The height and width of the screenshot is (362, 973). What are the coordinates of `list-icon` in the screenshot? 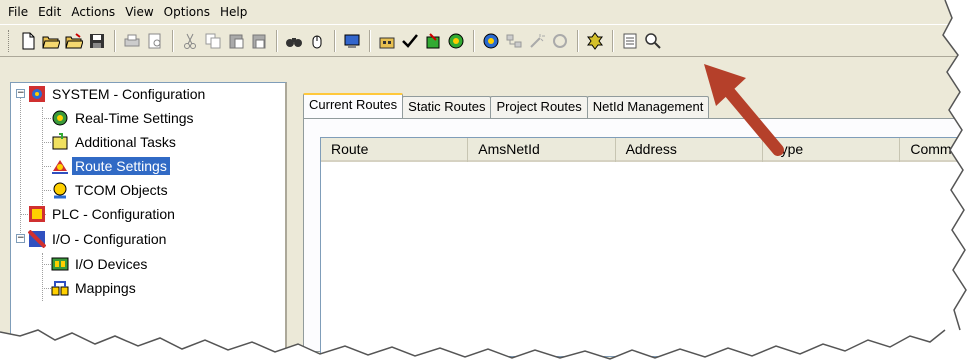 It's located at (630, 41).